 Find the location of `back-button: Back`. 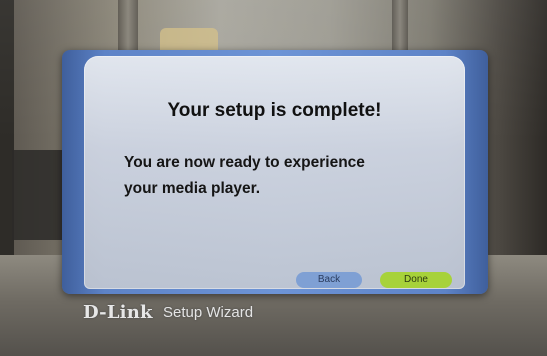

back-button: Back is located at coordinates (329, 280).